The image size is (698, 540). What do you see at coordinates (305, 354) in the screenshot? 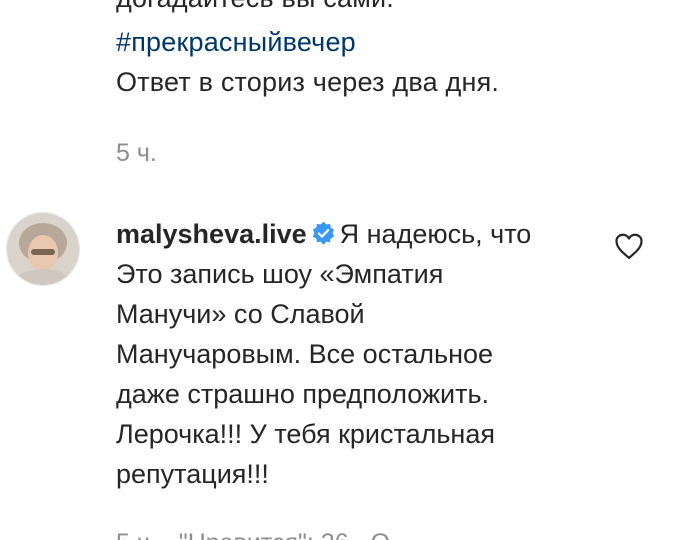
I see `comment-line-4: Манучаровым. Все остальное` at bounding box center [305, 354].